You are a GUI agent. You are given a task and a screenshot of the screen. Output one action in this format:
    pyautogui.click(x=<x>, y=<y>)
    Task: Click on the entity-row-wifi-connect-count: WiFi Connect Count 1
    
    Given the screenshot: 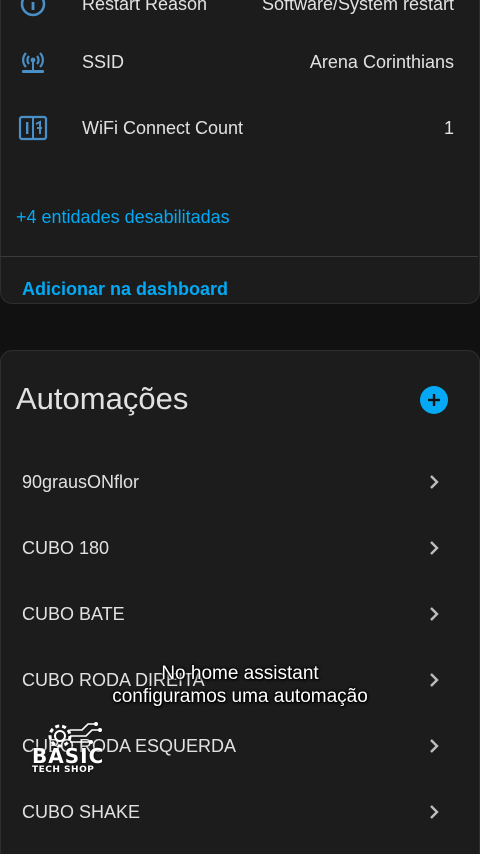 What is the action you would take?
    pyautogui.click(x=239, y=128)
    